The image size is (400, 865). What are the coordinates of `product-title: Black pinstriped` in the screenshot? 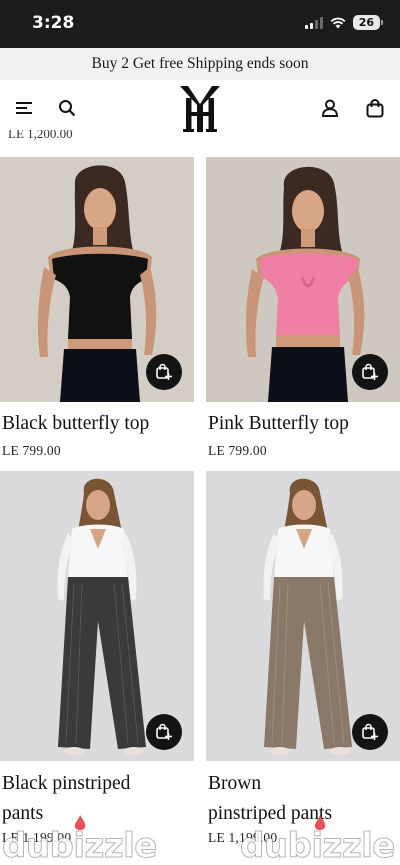 It's located at (66, 783).